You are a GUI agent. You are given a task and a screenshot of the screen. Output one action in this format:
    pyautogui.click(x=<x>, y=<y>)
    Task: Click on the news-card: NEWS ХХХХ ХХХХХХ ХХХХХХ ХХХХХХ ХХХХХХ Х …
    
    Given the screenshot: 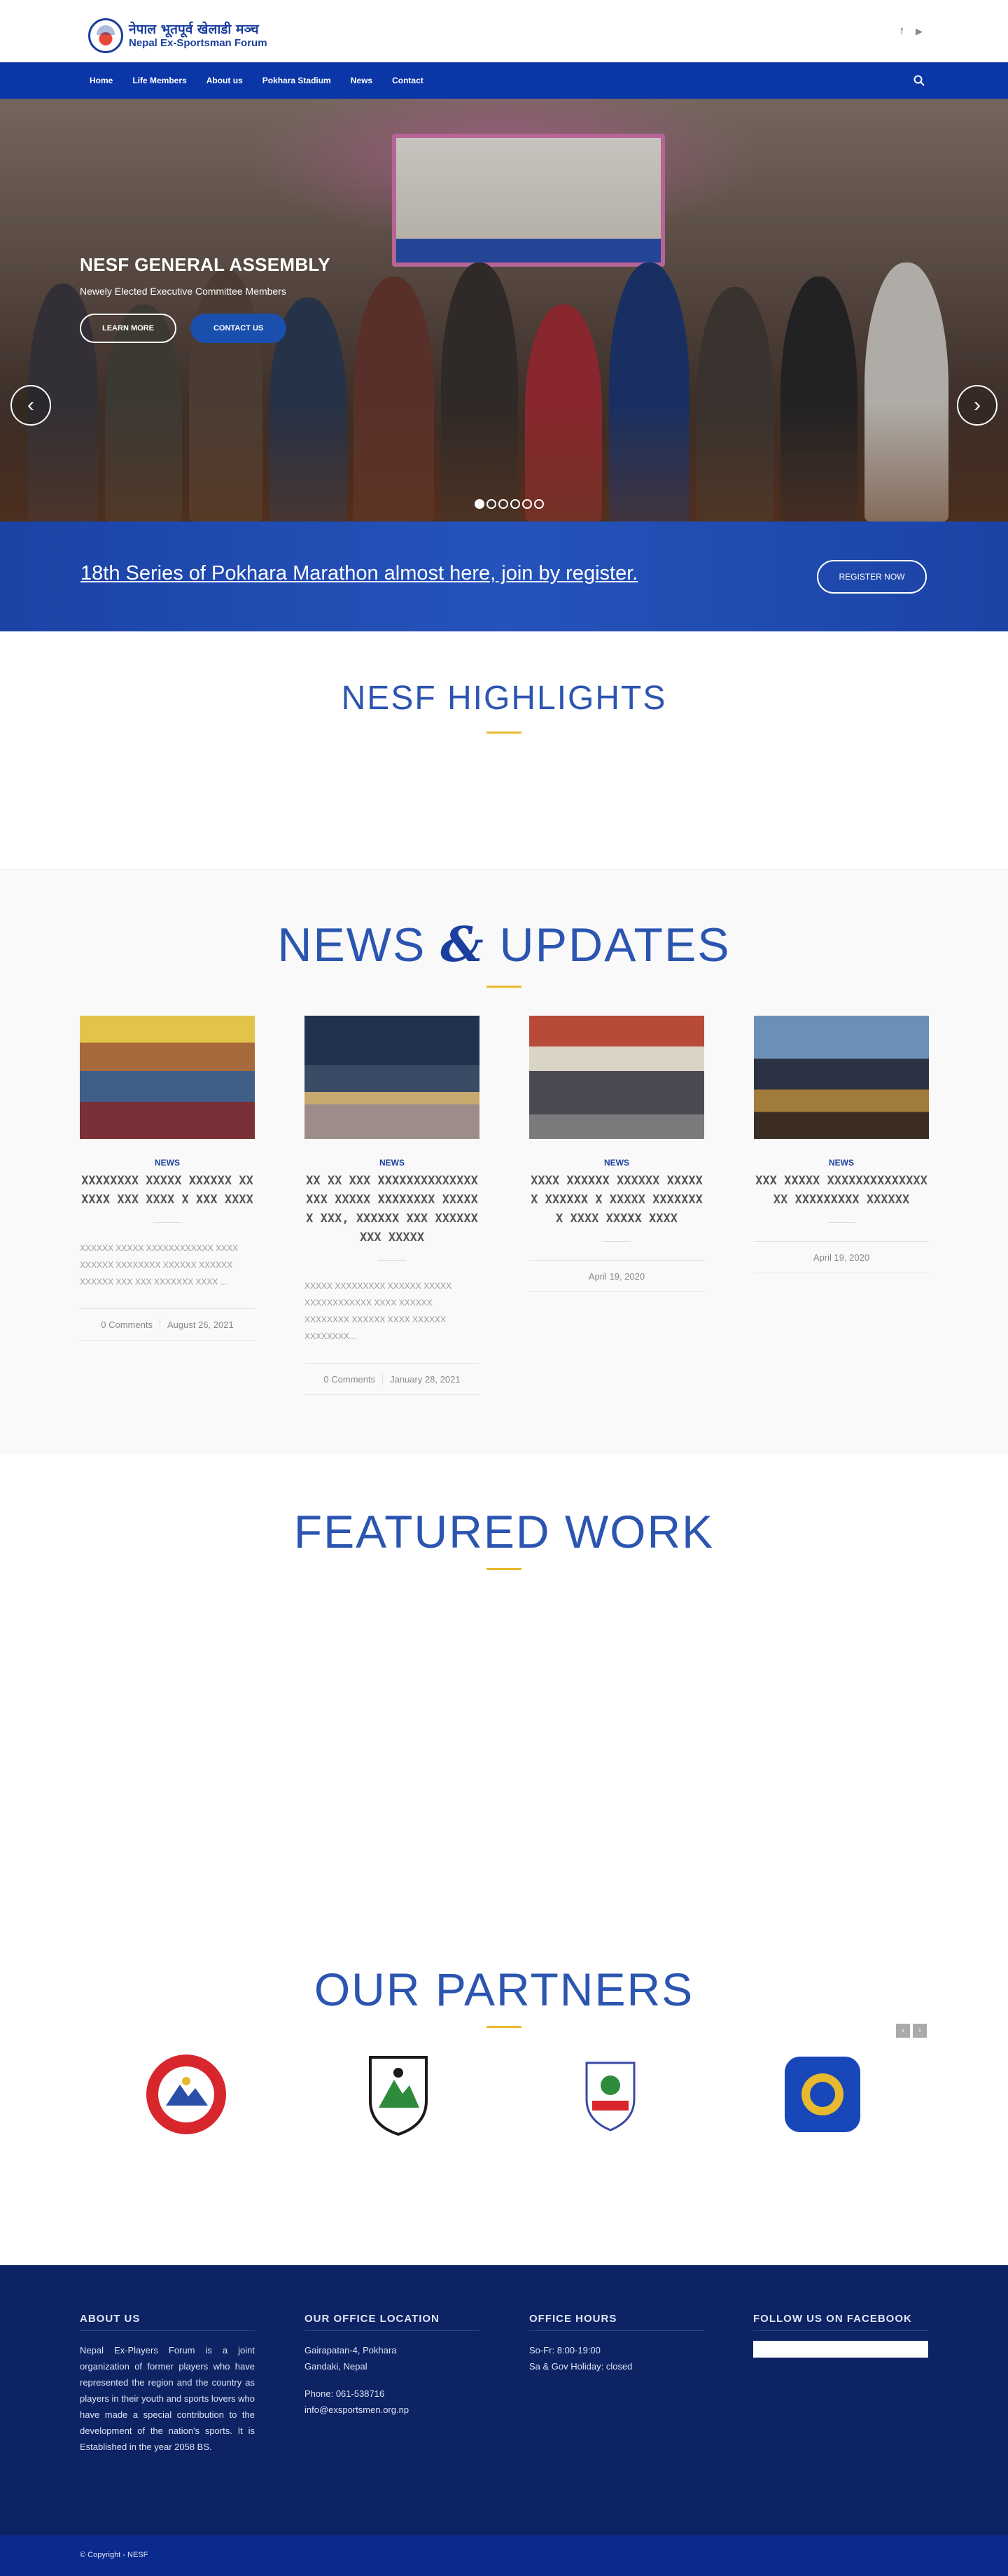 What is the action you would take?
    pyautogui.click(x=616, y=1205)
    